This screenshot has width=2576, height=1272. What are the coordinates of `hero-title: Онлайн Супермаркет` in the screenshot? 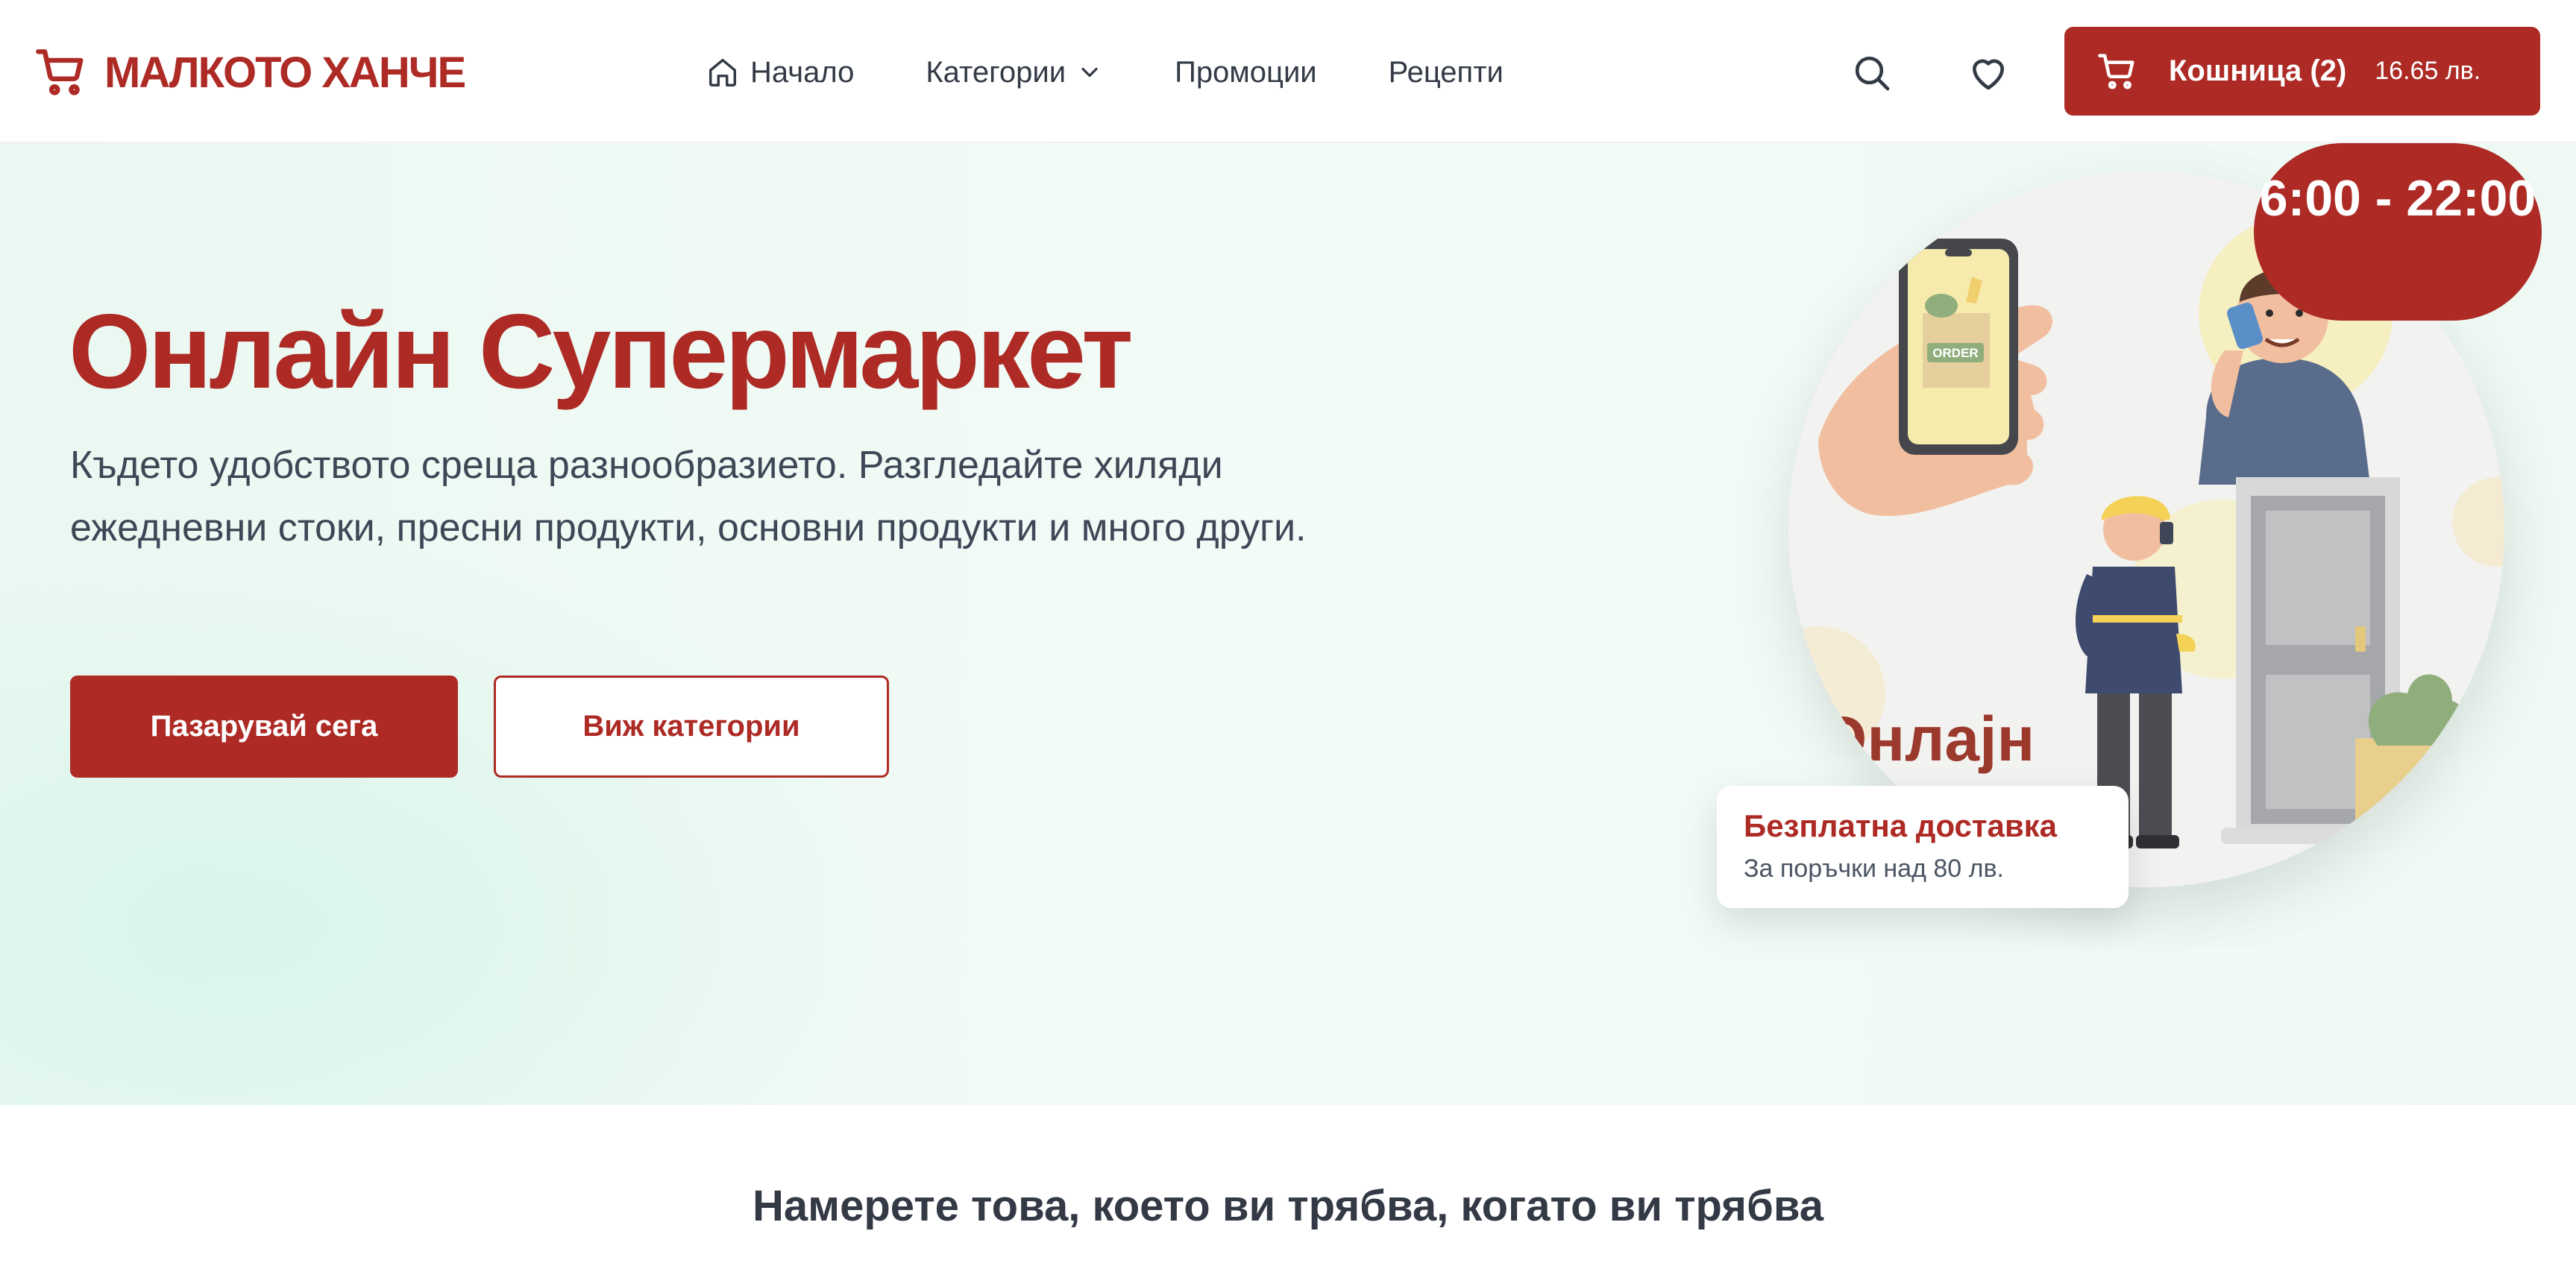 It's located at (601, 351).